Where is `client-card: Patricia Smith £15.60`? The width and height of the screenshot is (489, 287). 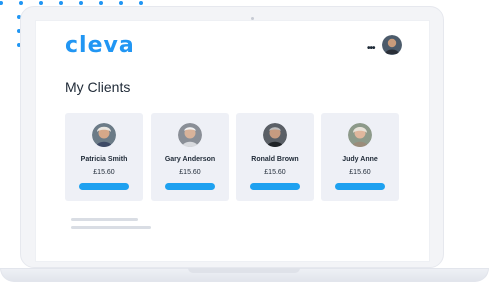
client-card: Patricia Smith £15.60 is located at coordinates (104, 157).